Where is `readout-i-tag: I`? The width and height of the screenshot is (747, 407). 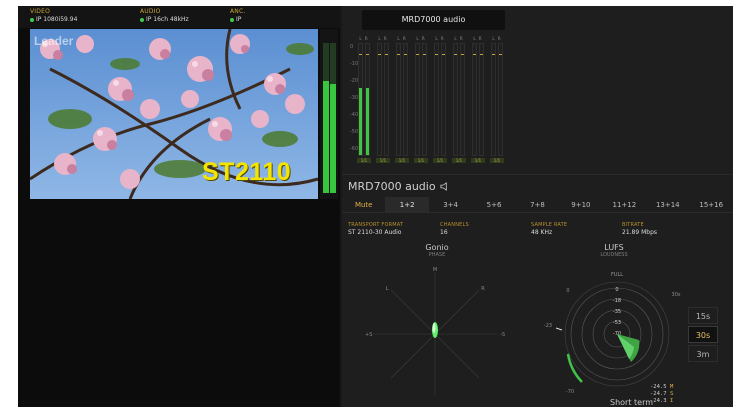 readout-i-tag: I is located at coordinates (671, 401).